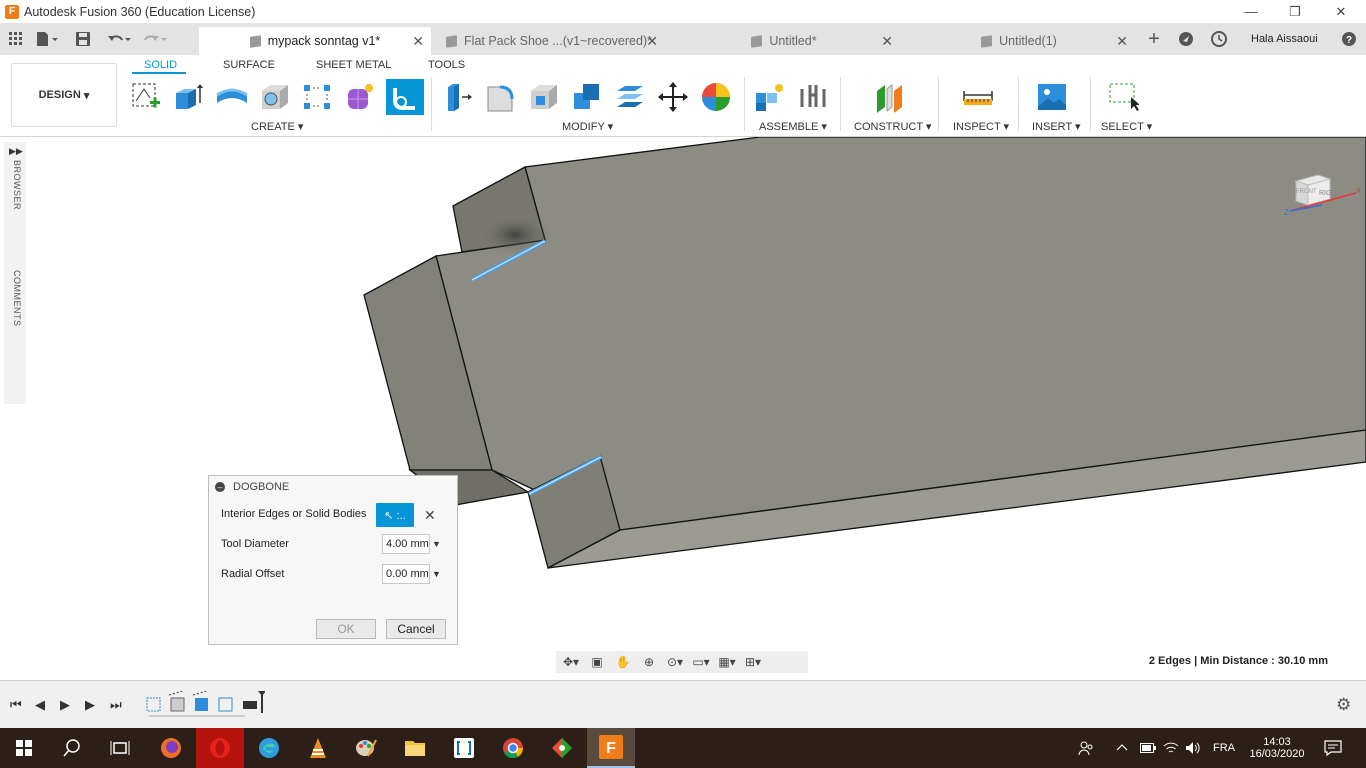  What do you see at coordinates (72, 748) in the screenshot?
I see `search-icon` at bounding box center [72, 748].